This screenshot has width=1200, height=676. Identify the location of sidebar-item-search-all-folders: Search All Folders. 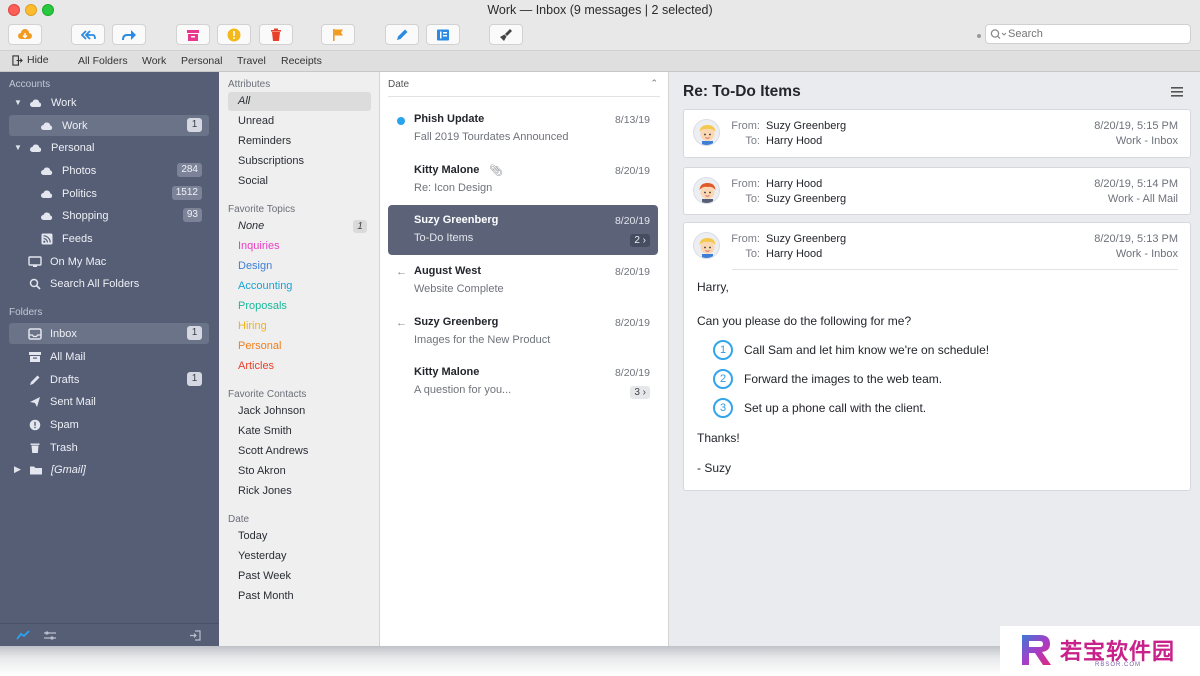
(109, 283).